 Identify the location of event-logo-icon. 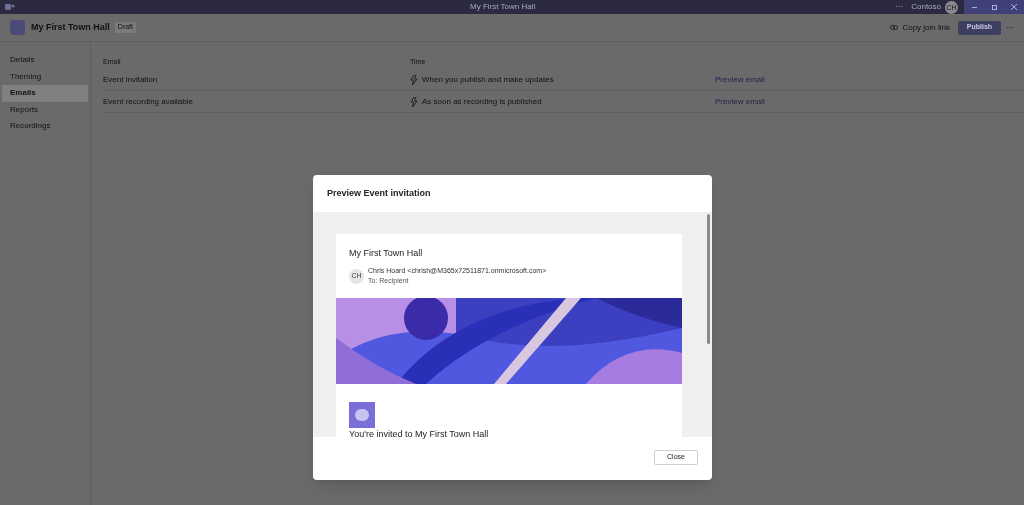
(362, 415).